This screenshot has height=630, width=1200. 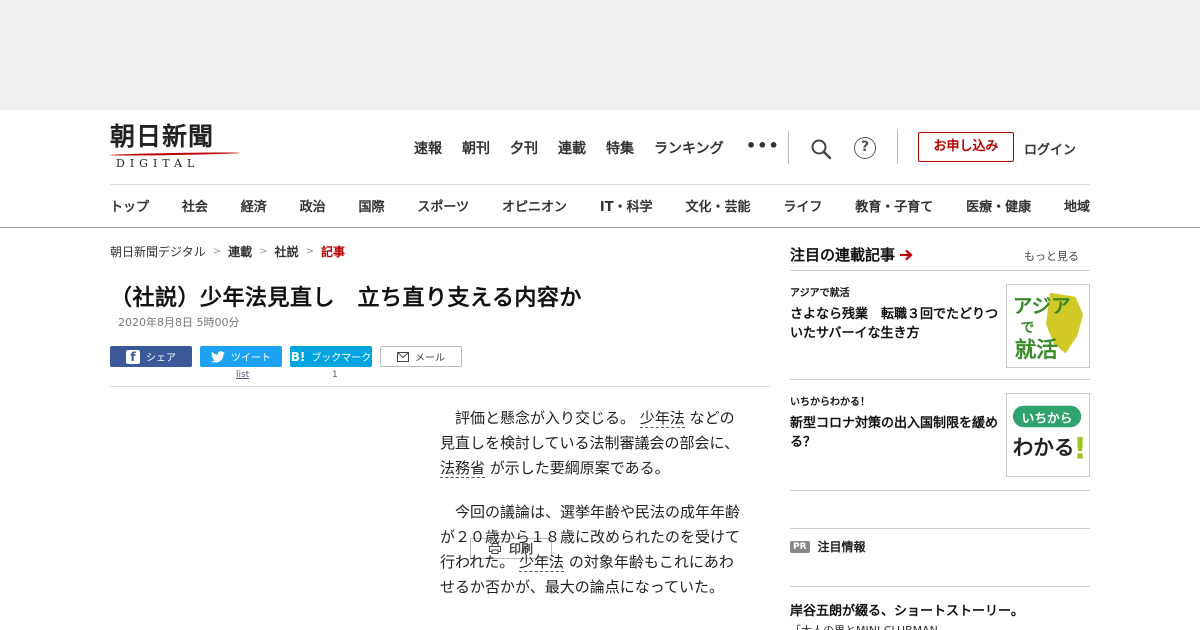 I want to click on search-icon, so click(x=821, y=149).